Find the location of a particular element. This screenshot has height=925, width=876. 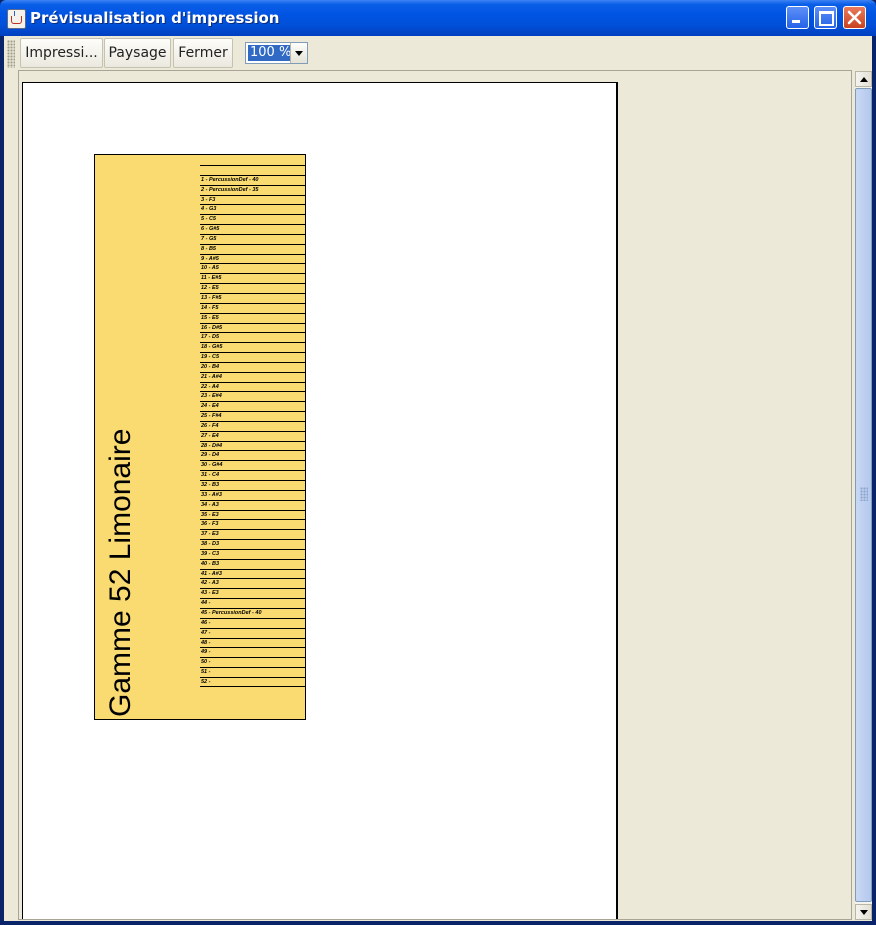

note-row: 36 - F3 is located at coordinates (253, 524).